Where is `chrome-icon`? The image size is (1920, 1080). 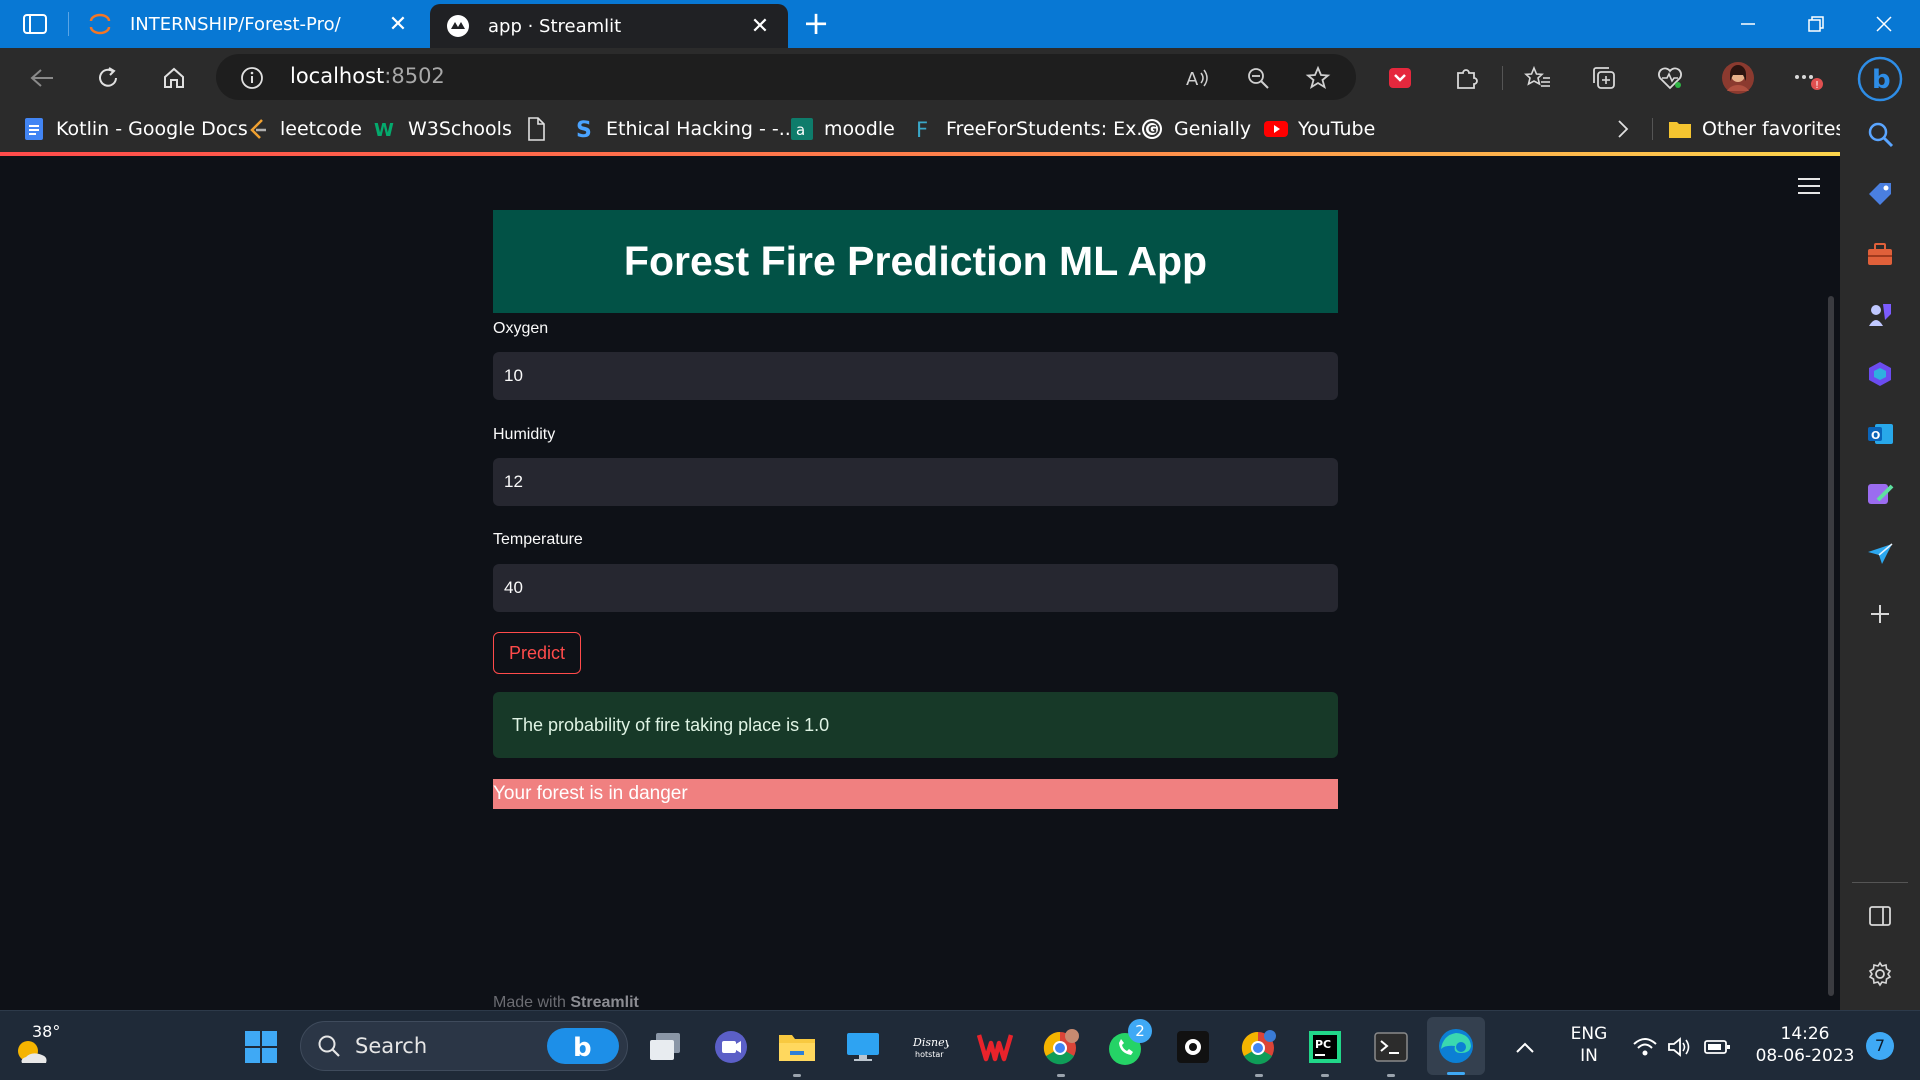 chrome-icon is located at coordinates (1259, 1052).